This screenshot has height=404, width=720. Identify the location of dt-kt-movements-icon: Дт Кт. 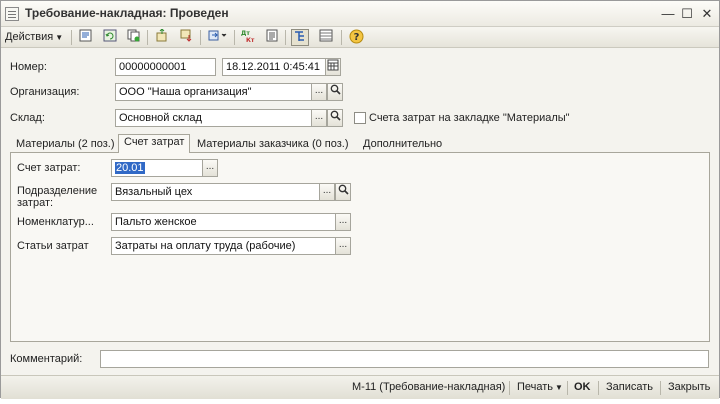
(248, 37).